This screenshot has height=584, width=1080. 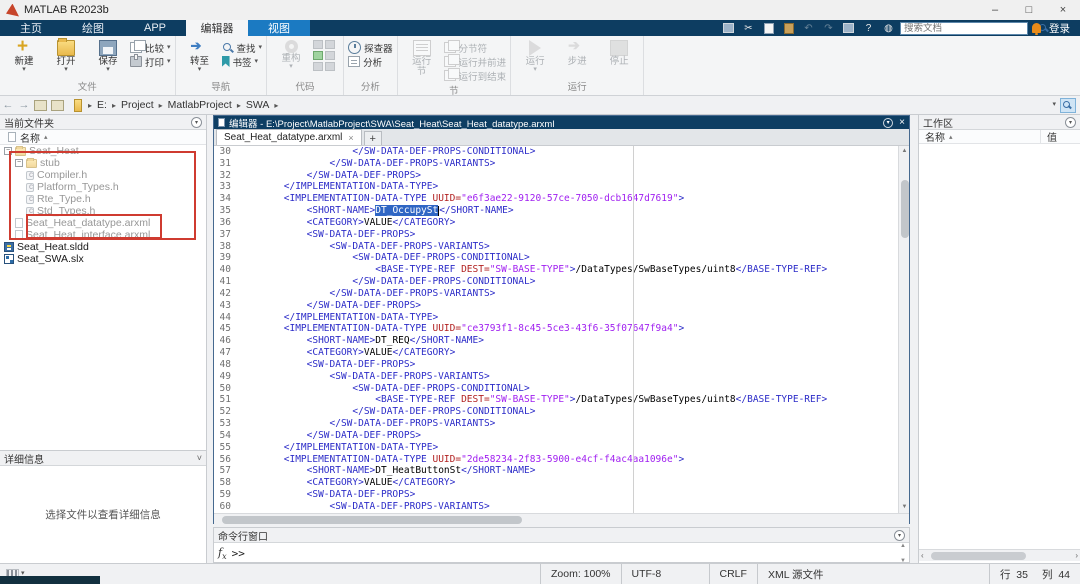 What do you see at coordinates (350, 138) in the screenshot?
I see `tab-close-icon: ×` at bounding box center [350, 138].